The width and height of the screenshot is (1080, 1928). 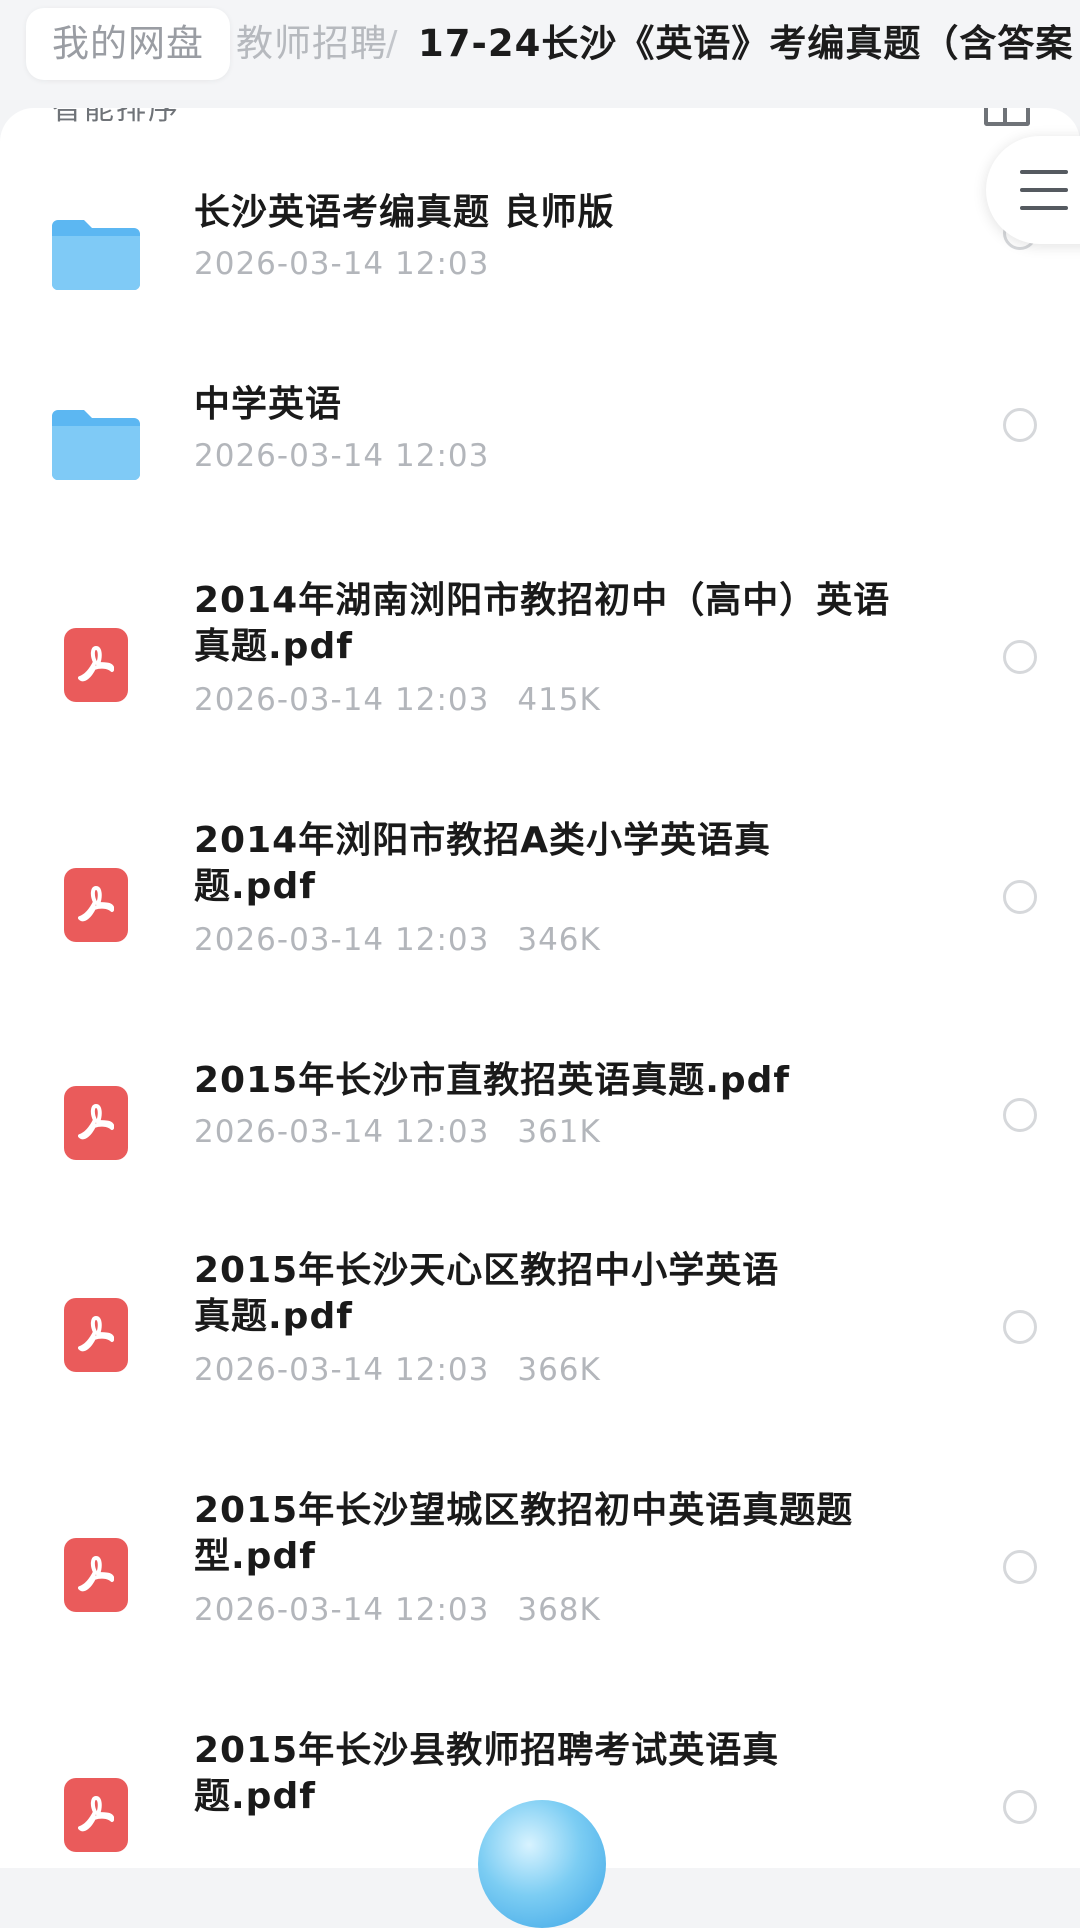 What do you see at coordinates (483, 863) in the screenshot?
I see `file-name: 2014年浏阳市教招A类小学英语真题.pdf` at bounding box center [483, 863].